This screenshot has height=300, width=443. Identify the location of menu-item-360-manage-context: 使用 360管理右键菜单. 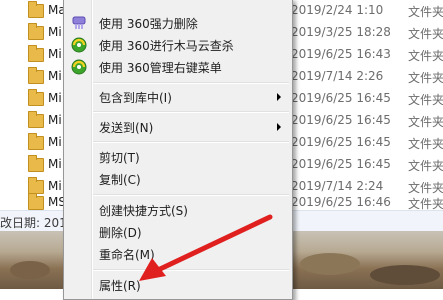
(178, 67).